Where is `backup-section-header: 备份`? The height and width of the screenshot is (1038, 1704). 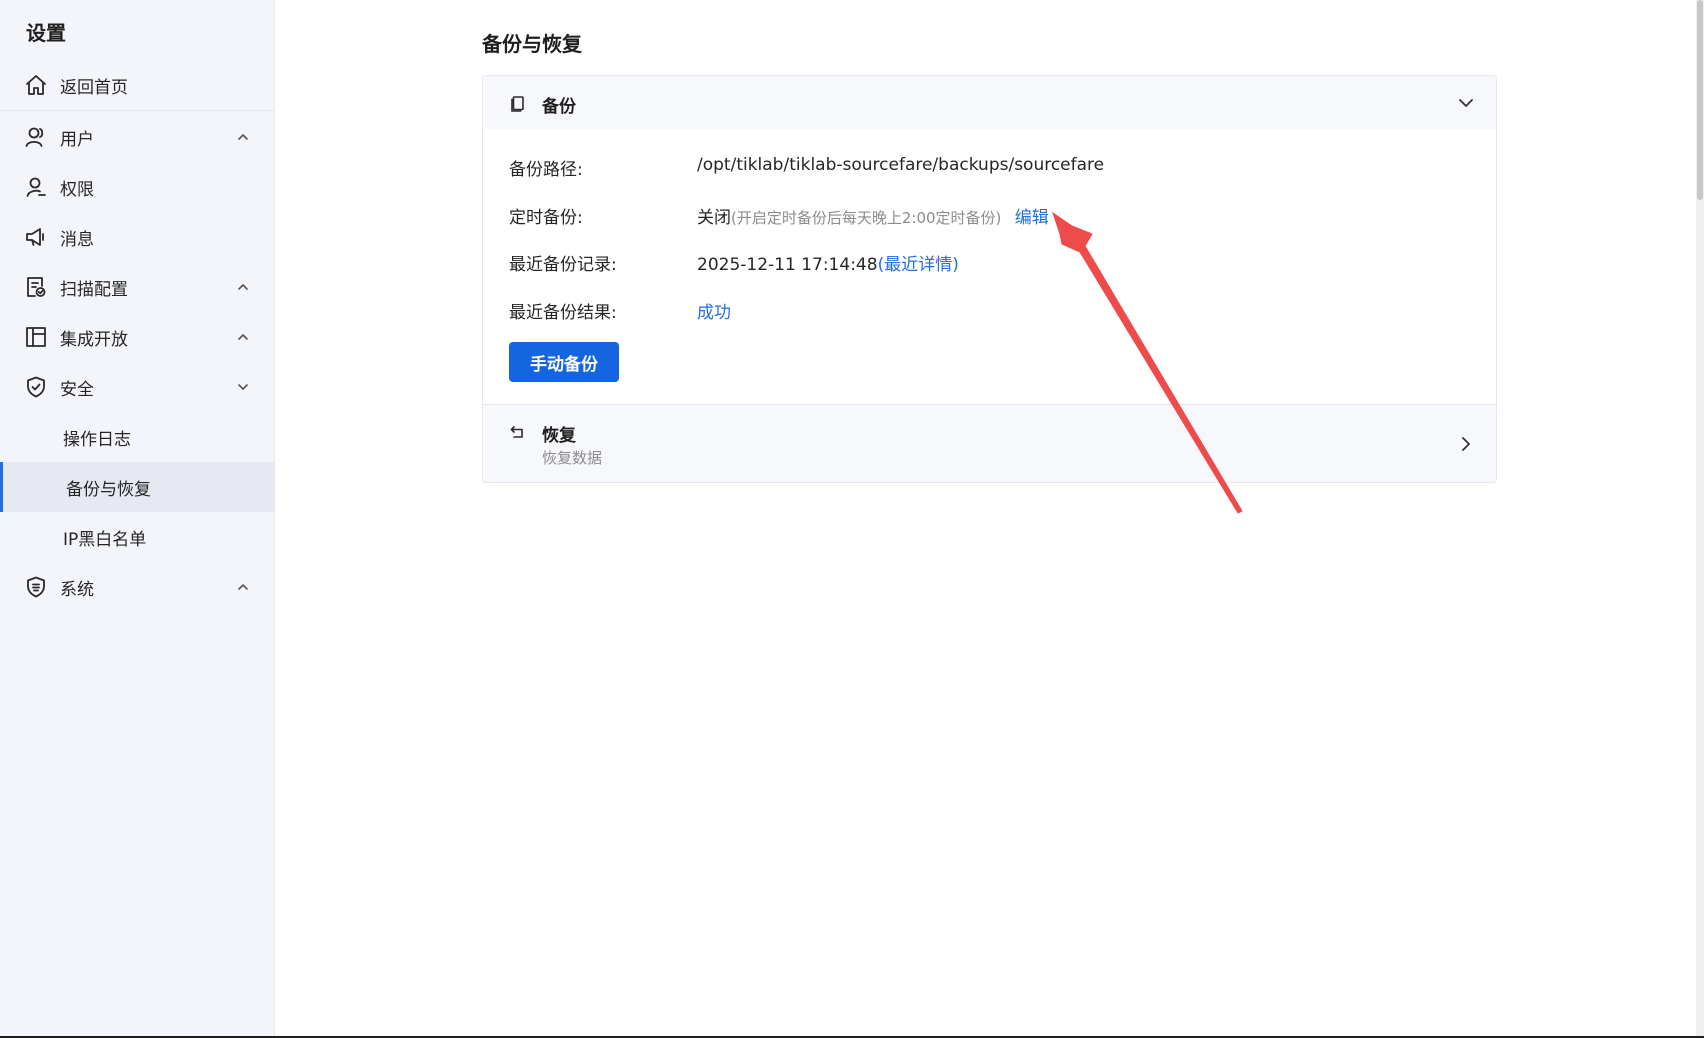 backup-section-header: 备份 is located at coordinates (989, 102).